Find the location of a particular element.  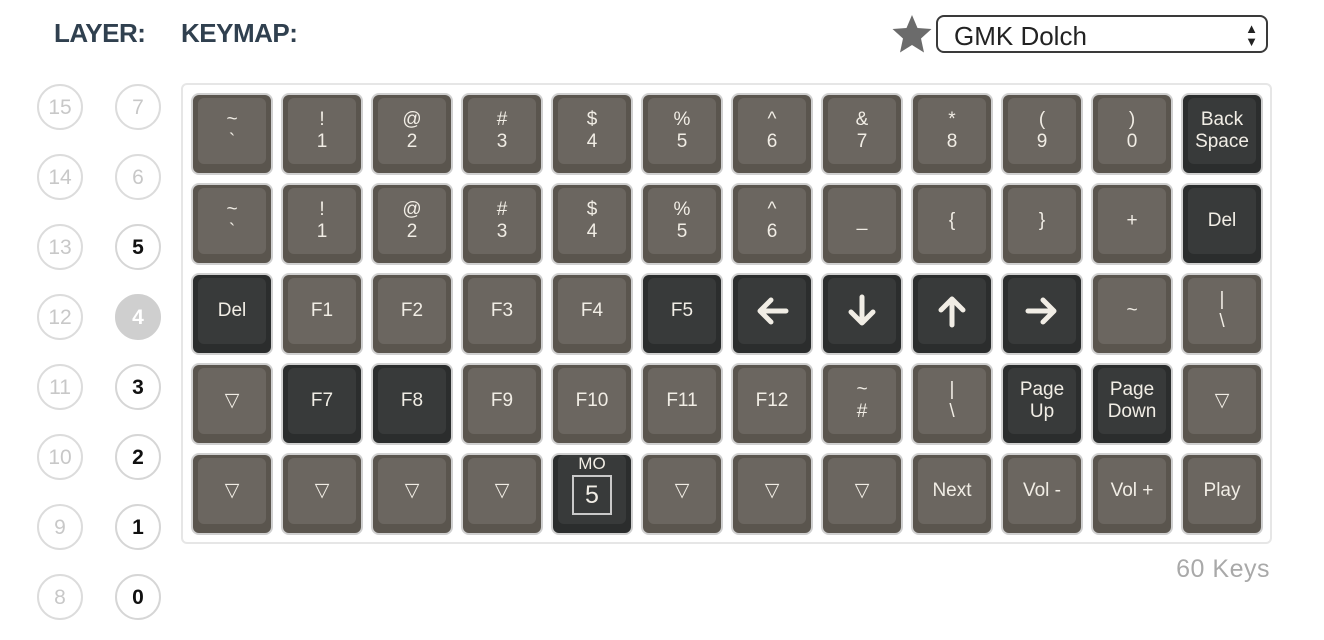

key: ~ # is located at coordinates (862, 404).